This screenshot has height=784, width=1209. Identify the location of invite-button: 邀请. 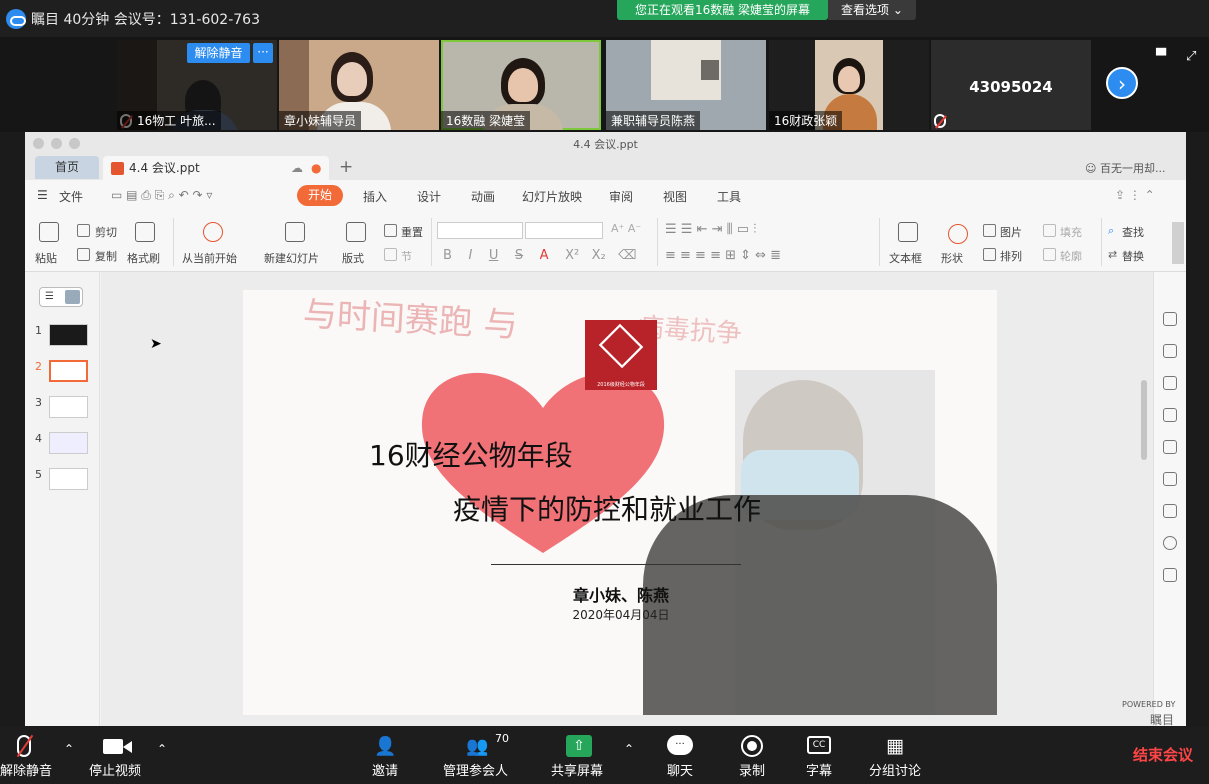
(385, 769).